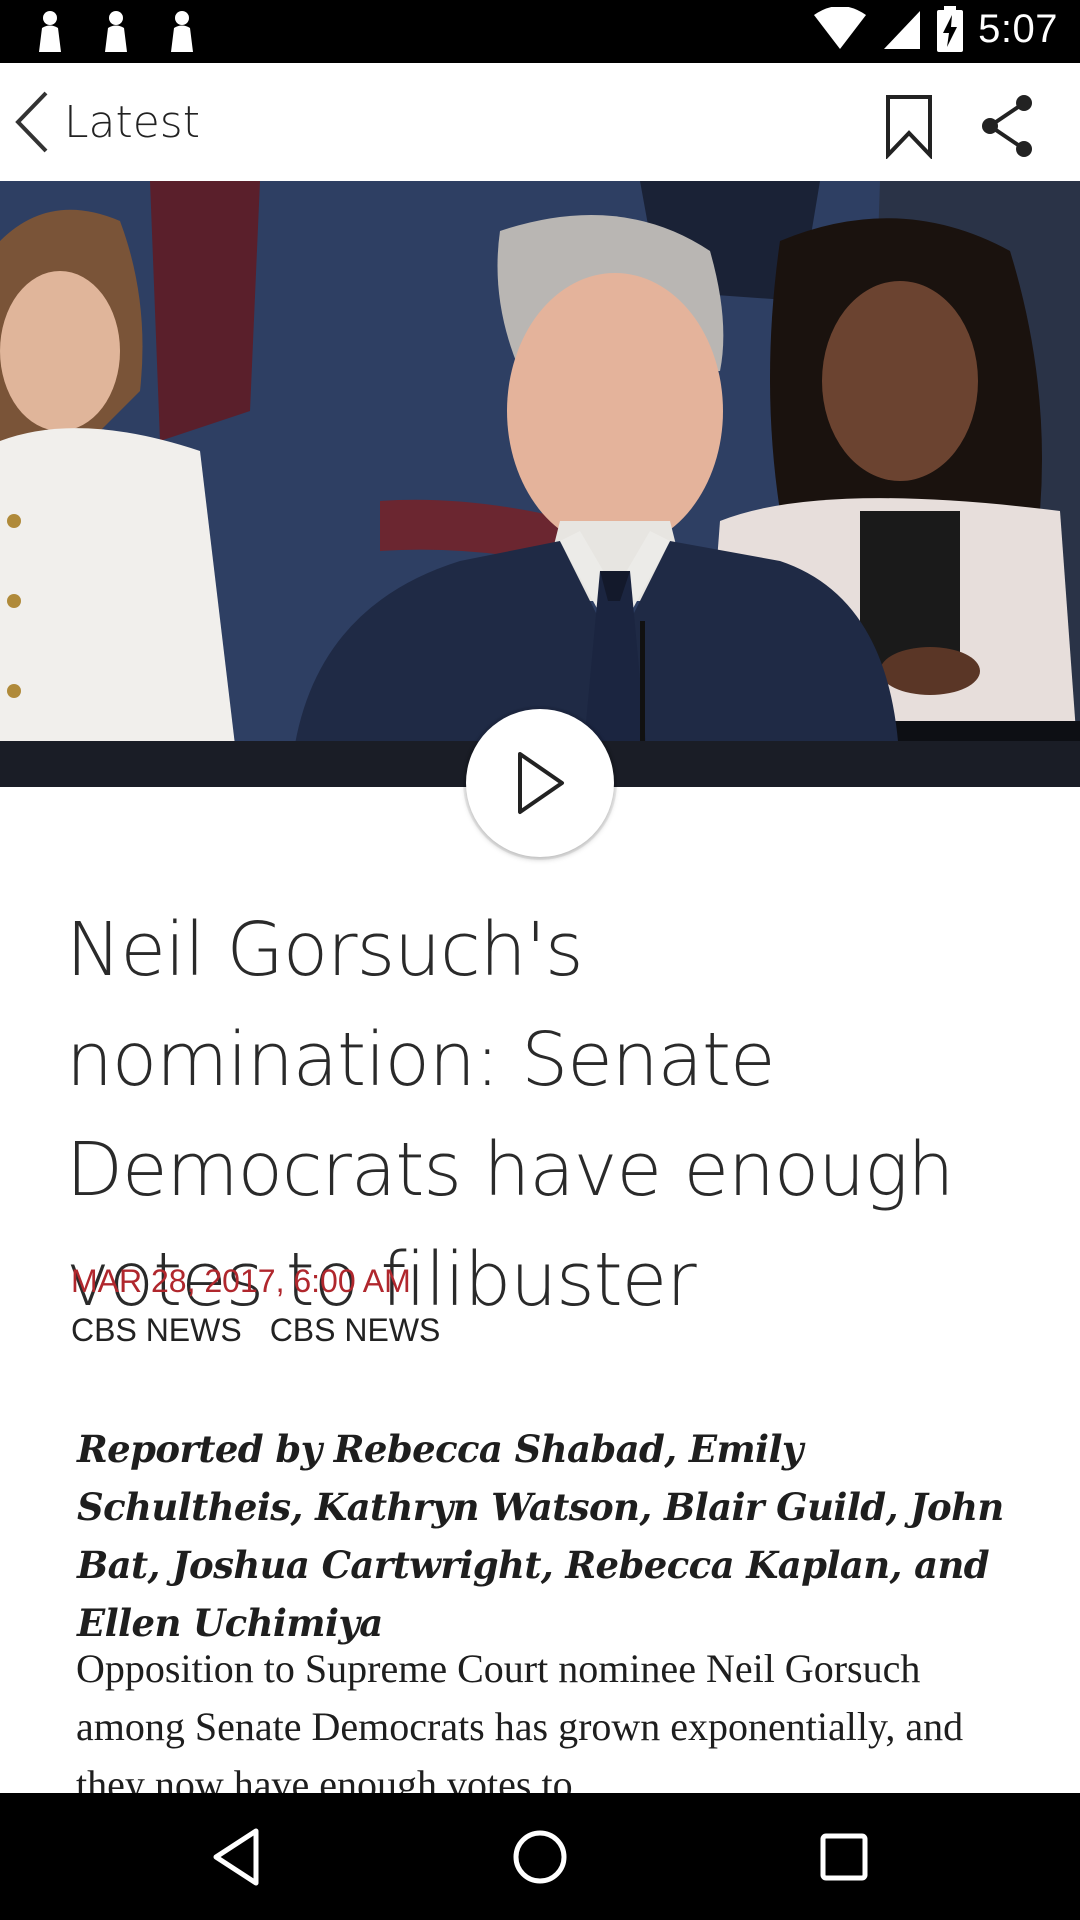  What do you see at coordinates (31, 122) in the screenshot?
I see `chevron-left-icon` at bounding box center [31, 122].